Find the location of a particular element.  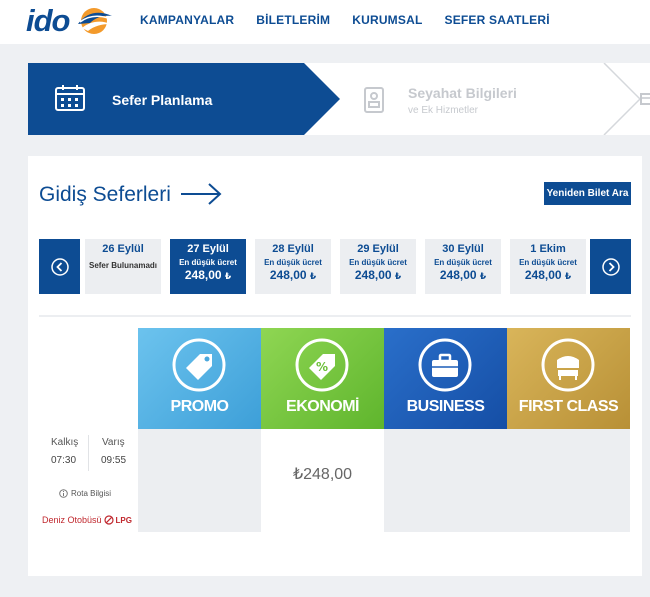

seat-icon is located at coordinates (568, 365).